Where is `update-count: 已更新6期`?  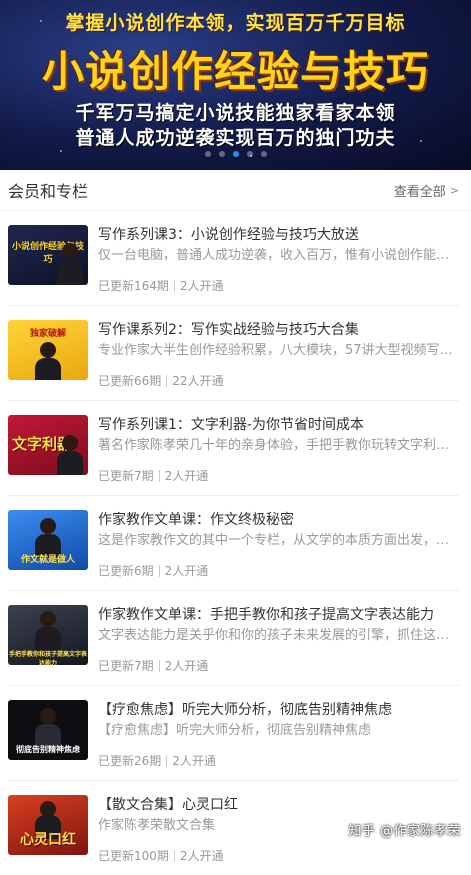
update-count: 已更新6期 is located at coordinates (126, 570).